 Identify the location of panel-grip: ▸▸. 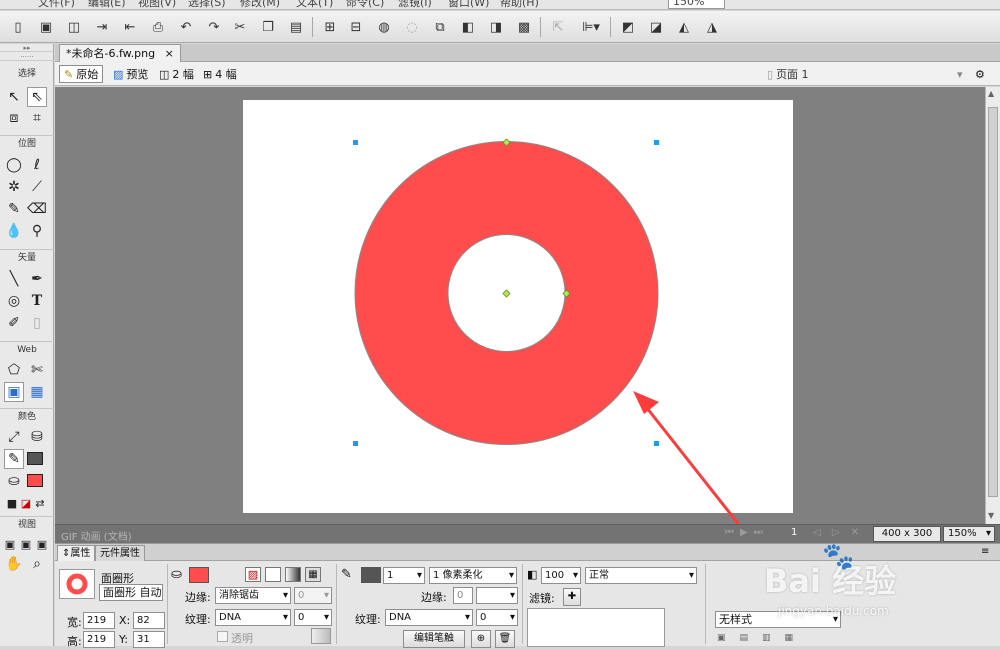
(27, 48).